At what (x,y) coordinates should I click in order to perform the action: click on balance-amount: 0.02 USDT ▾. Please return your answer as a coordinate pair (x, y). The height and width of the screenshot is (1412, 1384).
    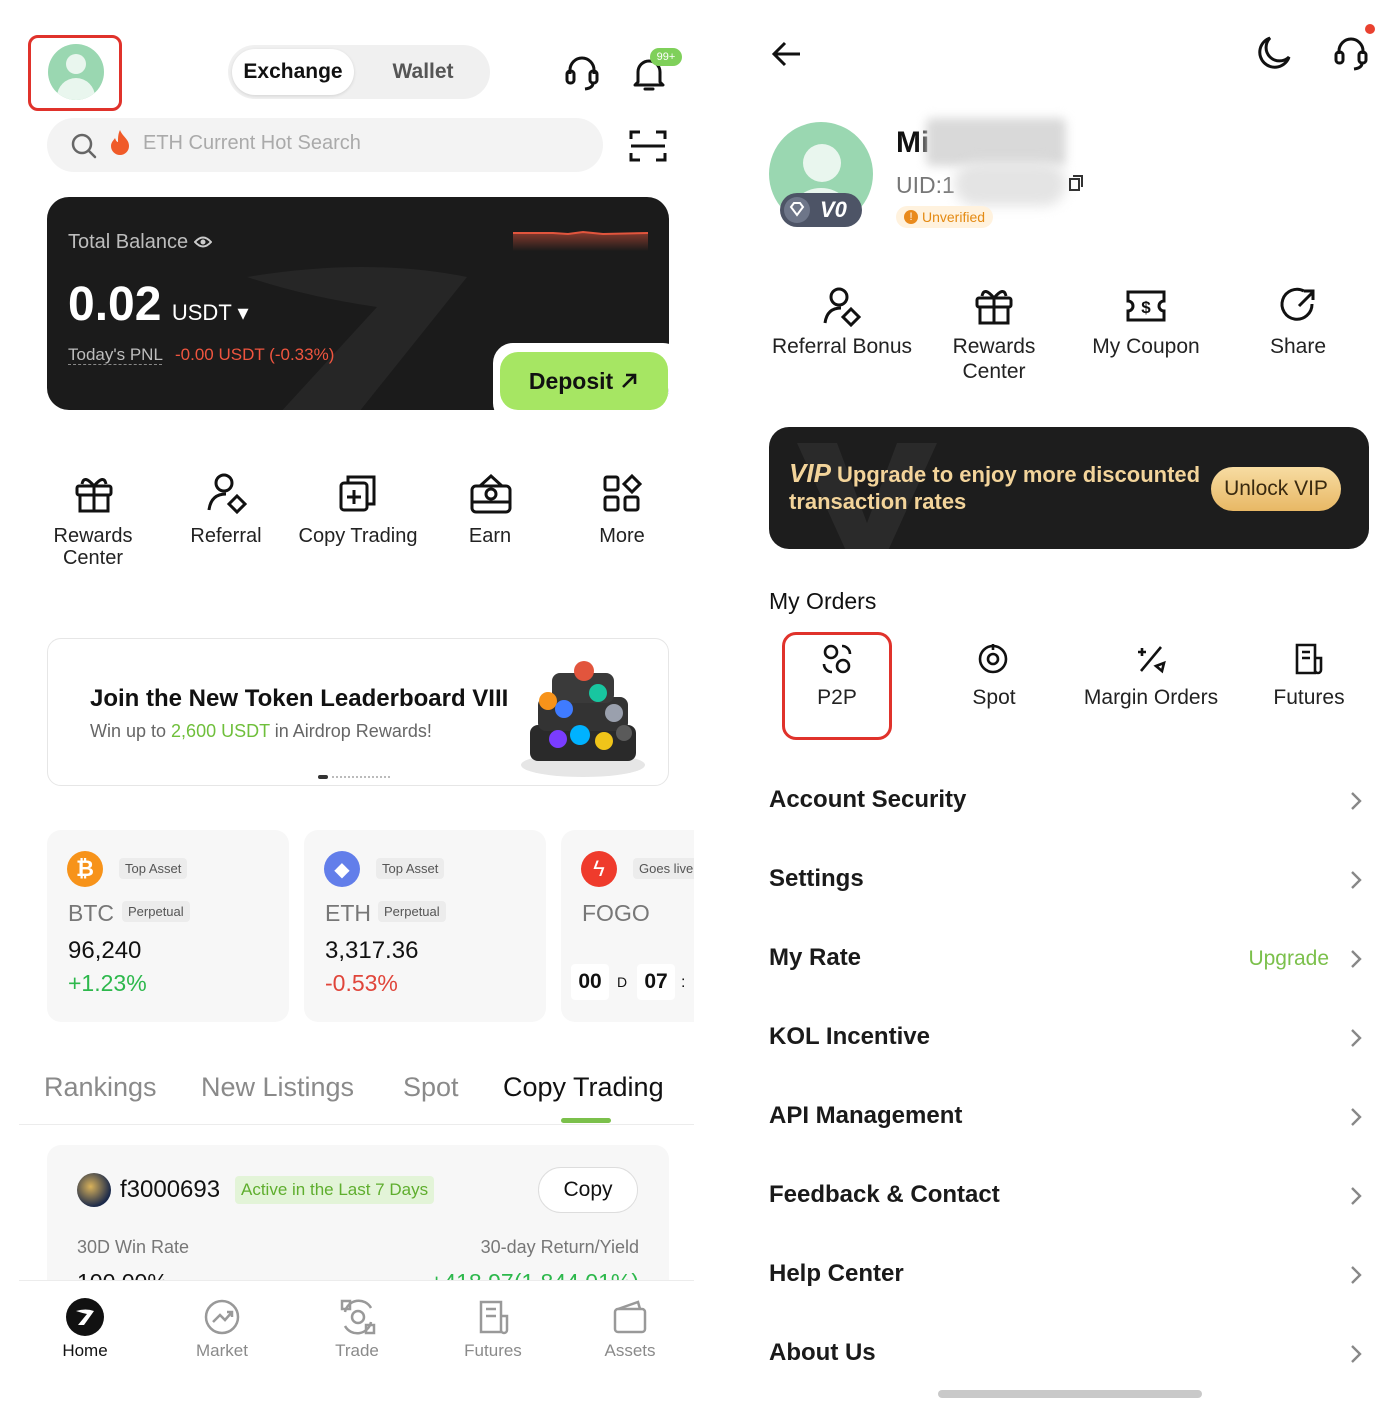
    Looking at the image, I should click on (158, 304).